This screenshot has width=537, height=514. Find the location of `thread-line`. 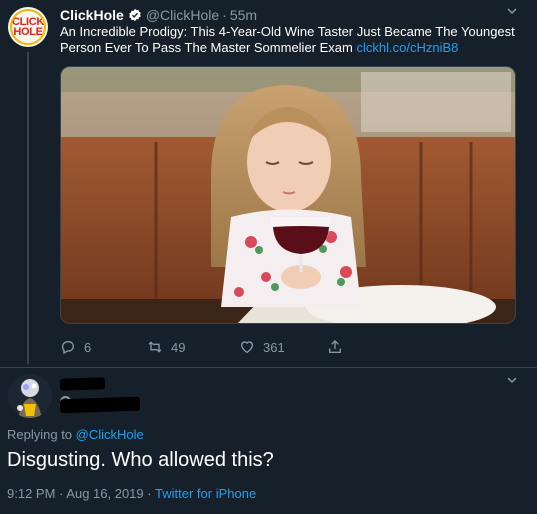

thread-line is located at coordinates (28, 208).